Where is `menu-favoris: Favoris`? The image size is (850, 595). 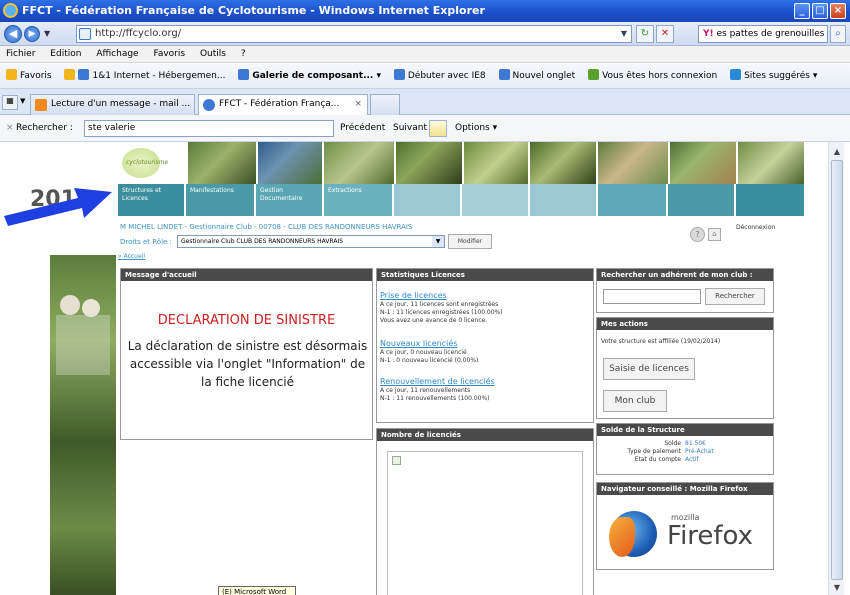 menu-favoris: Favoris is located at coordinates (169, 54).